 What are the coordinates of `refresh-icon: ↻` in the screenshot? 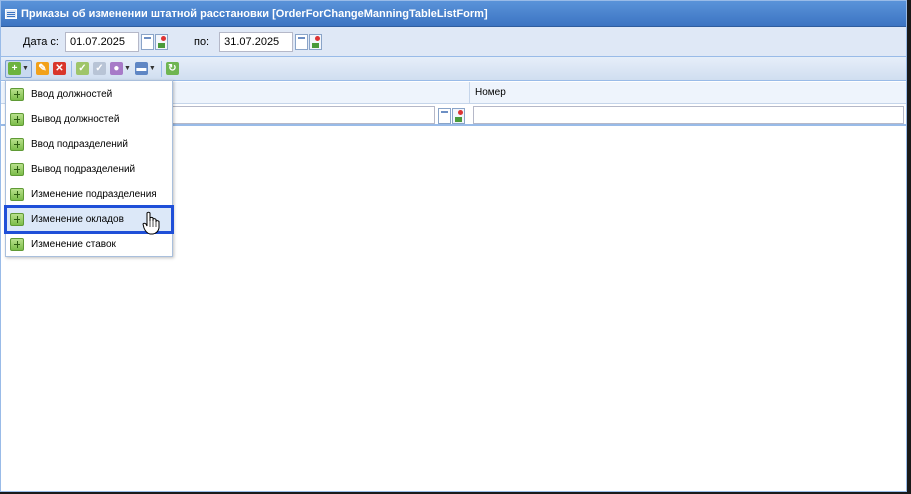 It's located at (172, 68).